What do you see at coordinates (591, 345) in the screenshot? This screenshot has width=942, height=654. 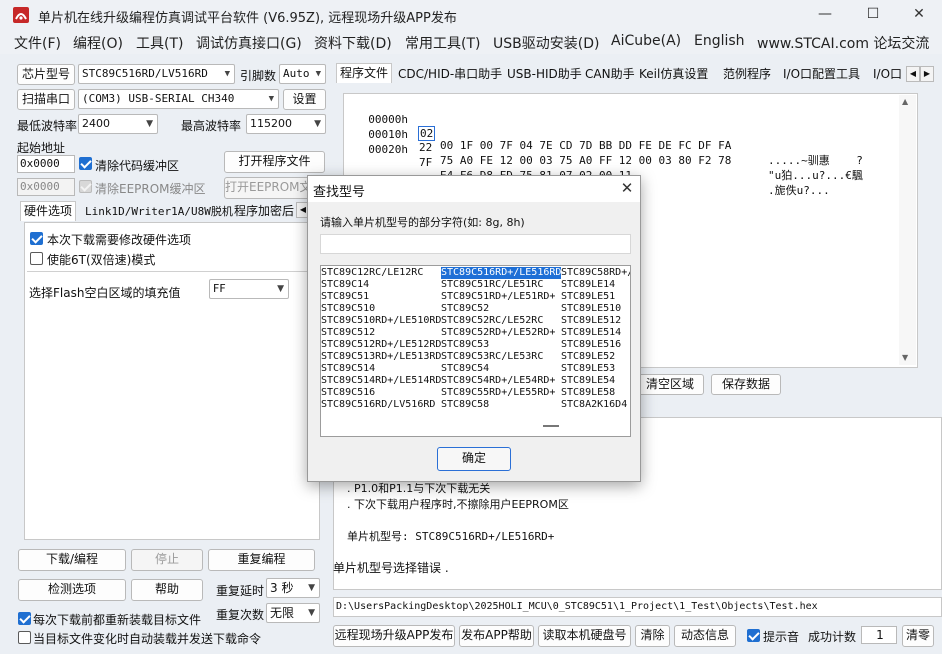 I see `model-option: STC89LE516` at bounding box center [591, 345].